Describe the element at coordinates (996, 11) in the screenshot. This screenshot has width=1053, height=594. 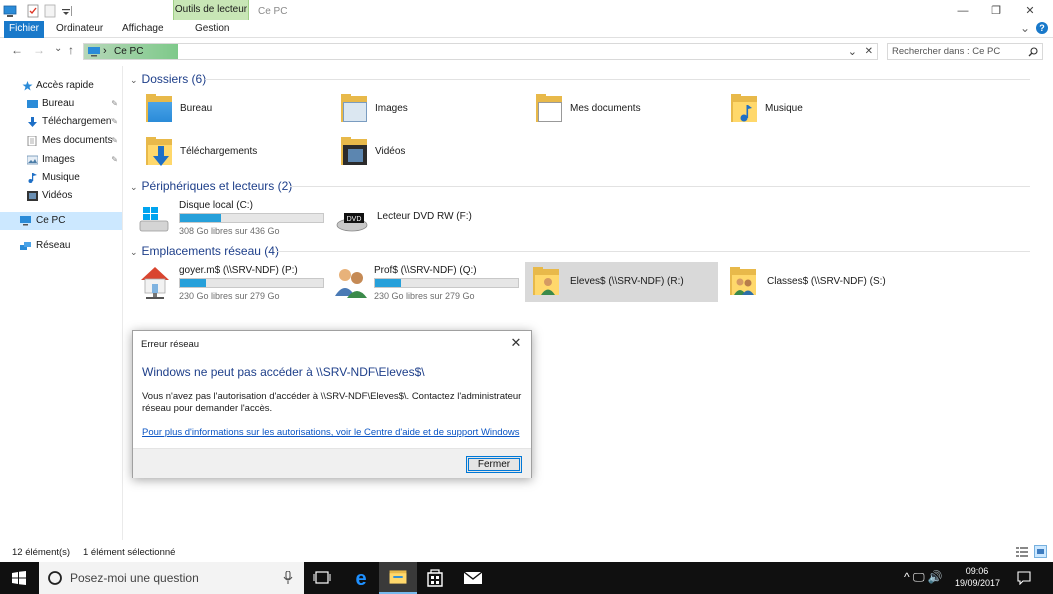
I see `maximize-button: ❐` at that location.